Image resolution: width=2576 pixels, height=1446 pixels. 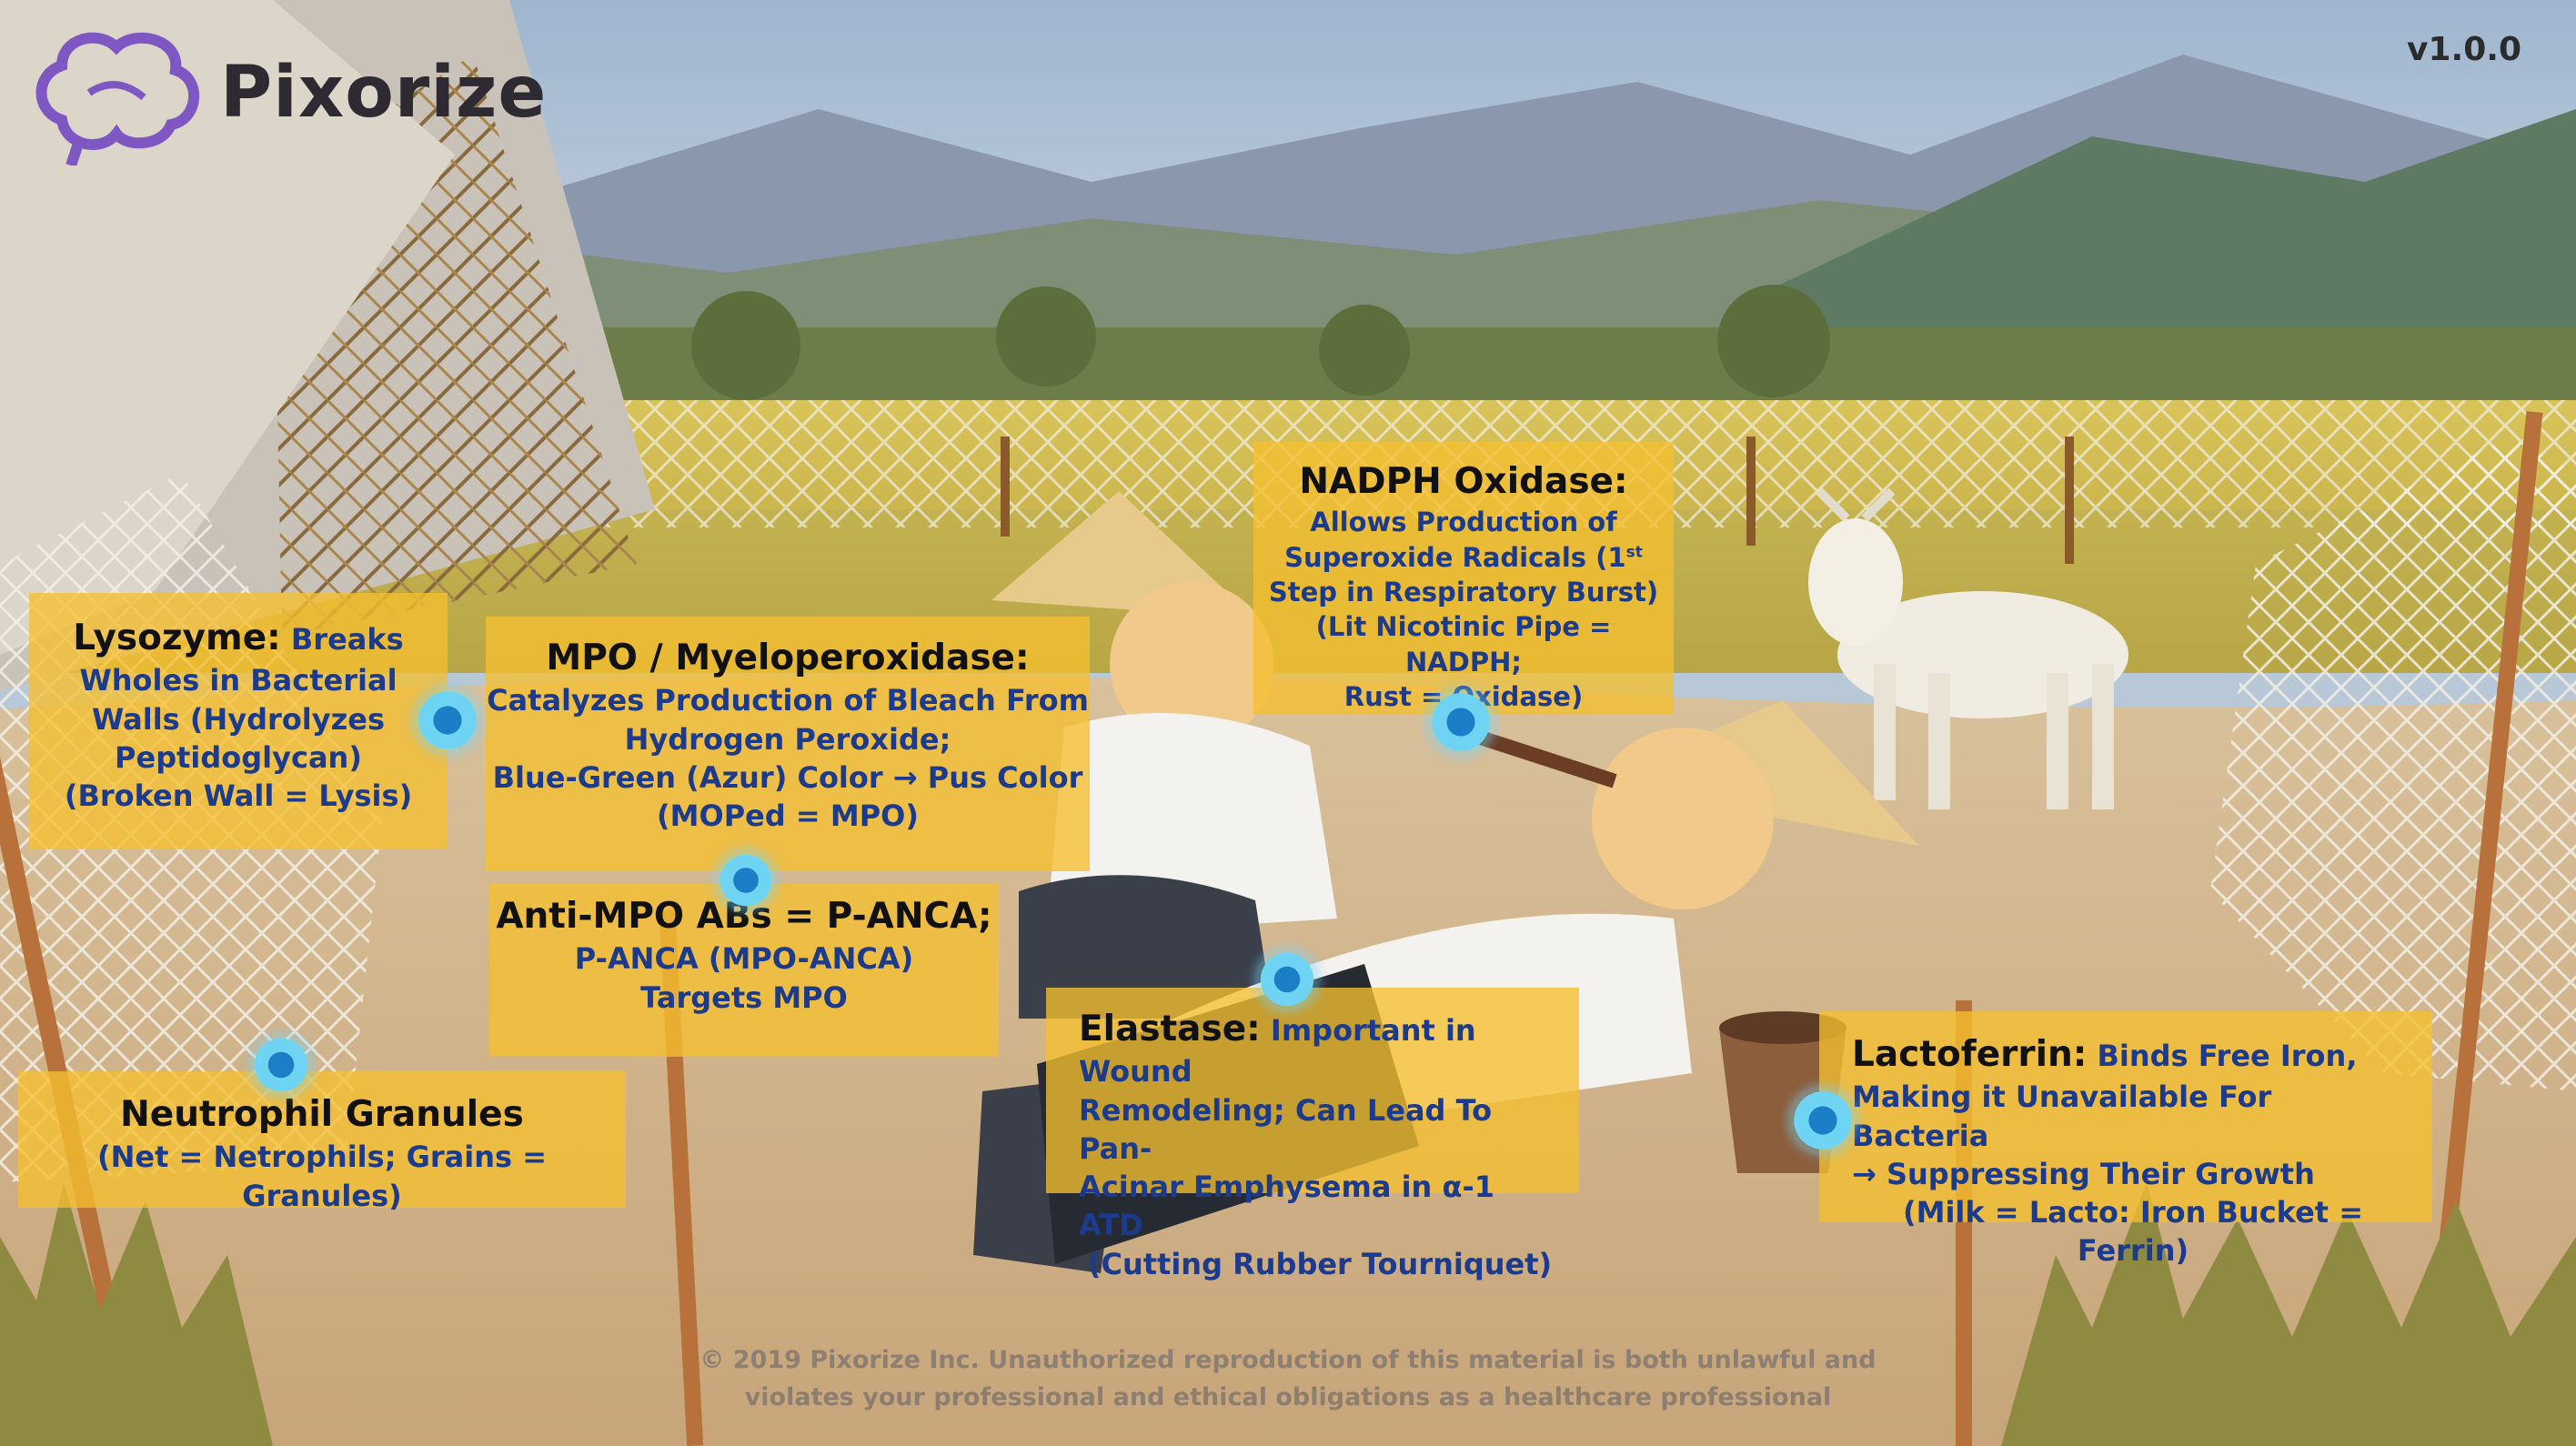 I want to click on card-elastase-title: Elastase:, so click(x=1170, y=1029).